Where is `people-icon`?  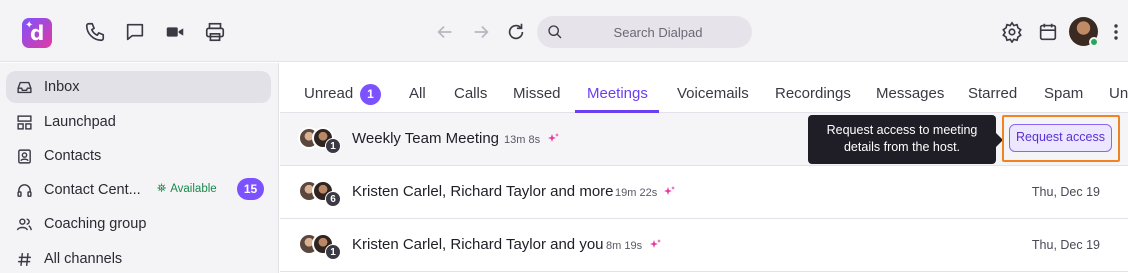
people-icon is located at coordinates (24, 224).